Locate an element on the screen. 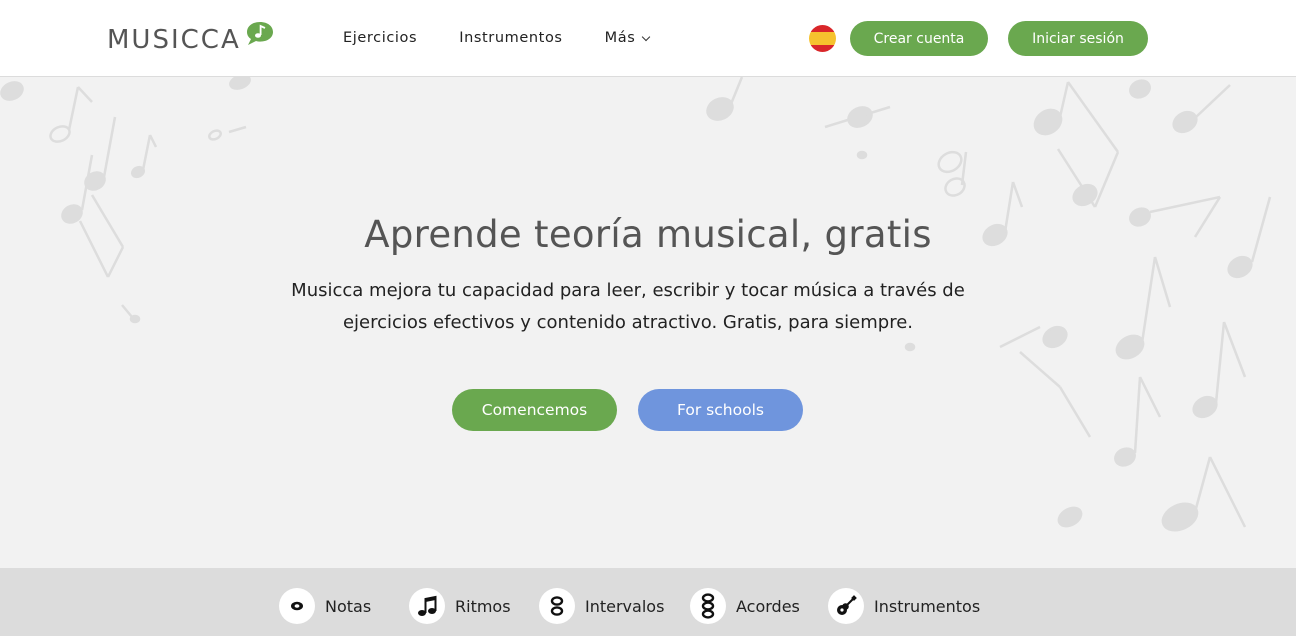  start-button: Comencemos is located at coordinates (534, 410).